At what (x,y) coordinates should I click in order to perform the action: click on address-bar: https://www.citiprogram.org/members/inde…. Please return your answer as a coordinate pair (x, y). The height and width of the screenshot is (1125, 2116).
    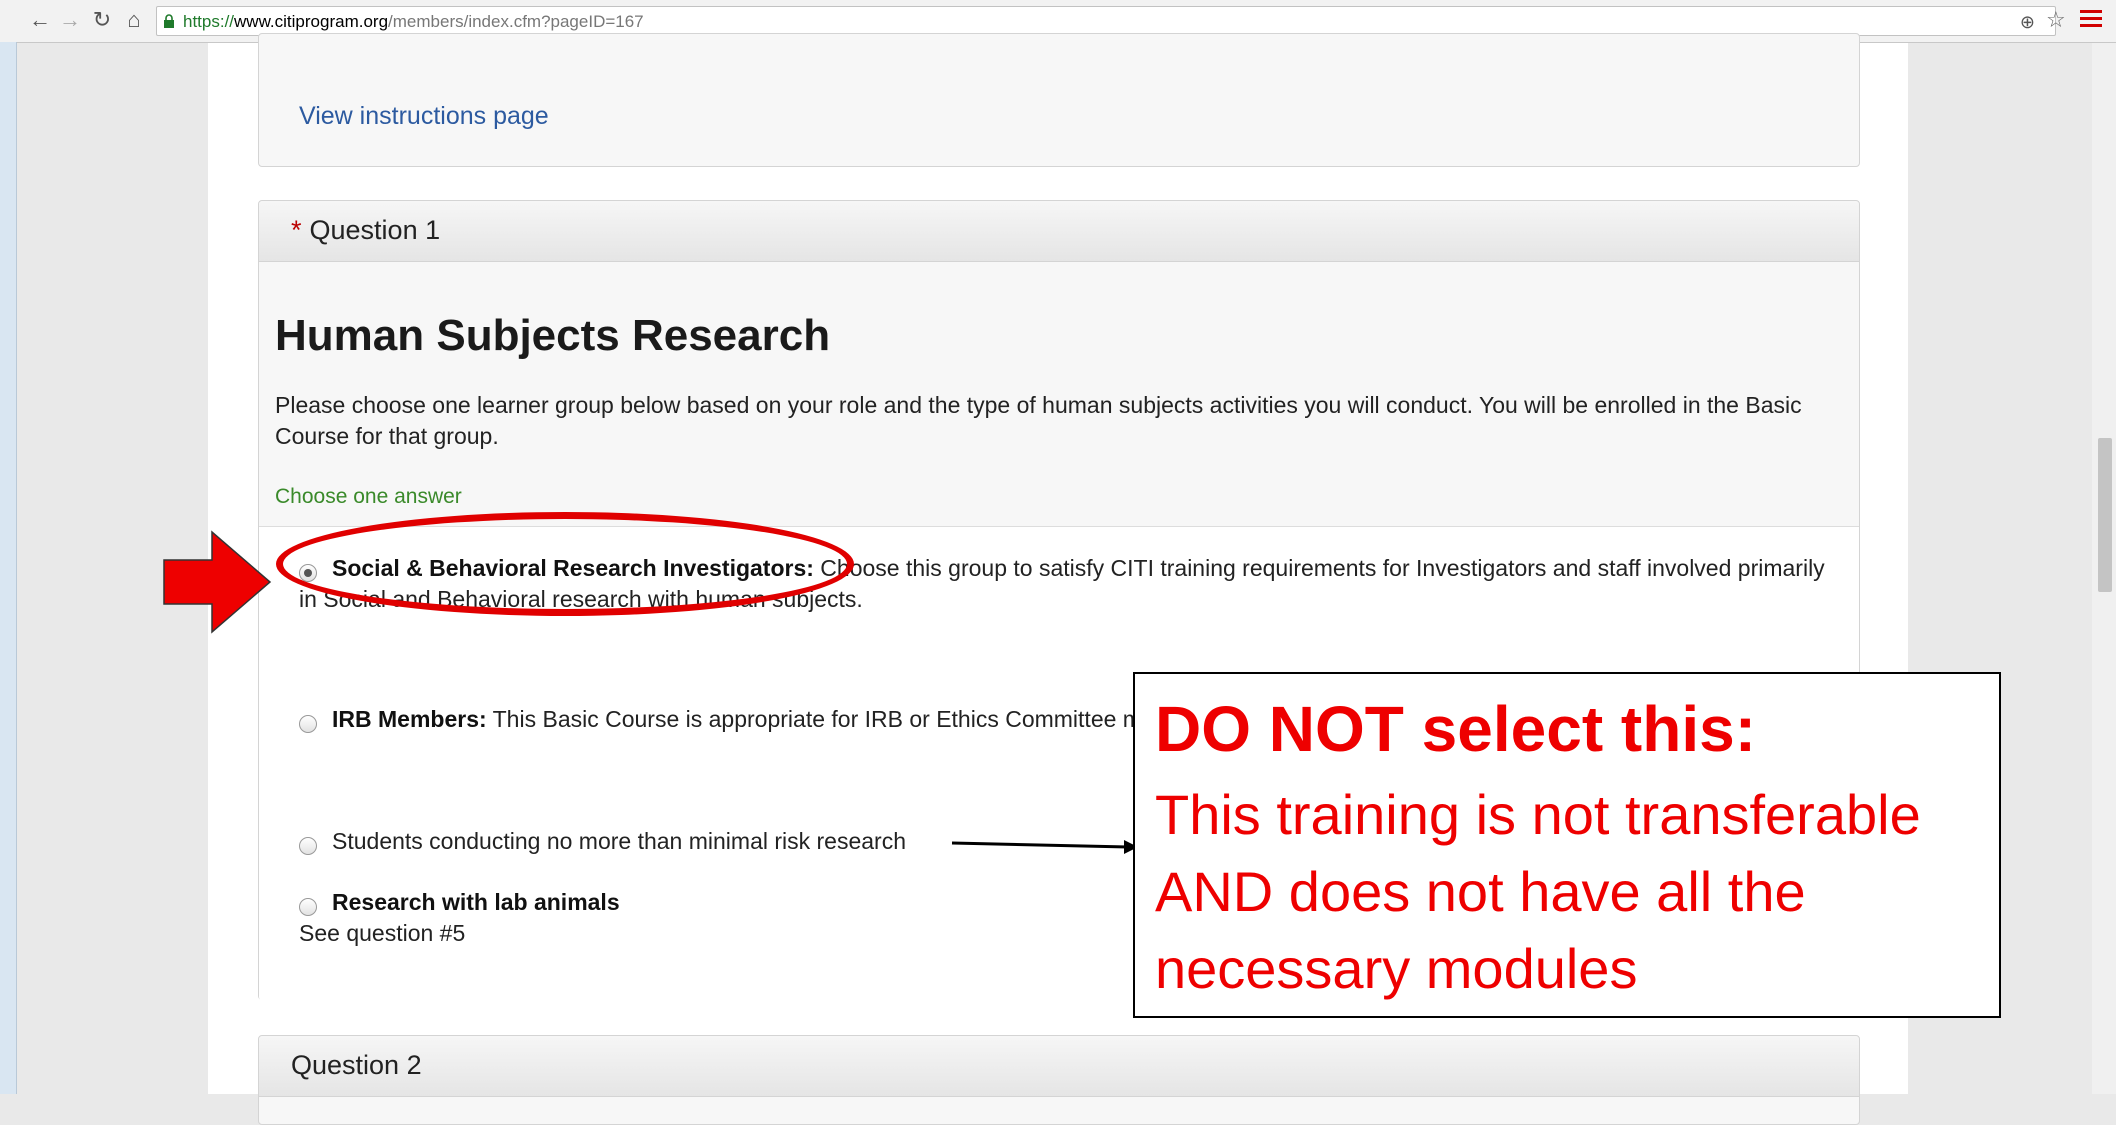
    Looking at the image, I should click on (1106, 21).